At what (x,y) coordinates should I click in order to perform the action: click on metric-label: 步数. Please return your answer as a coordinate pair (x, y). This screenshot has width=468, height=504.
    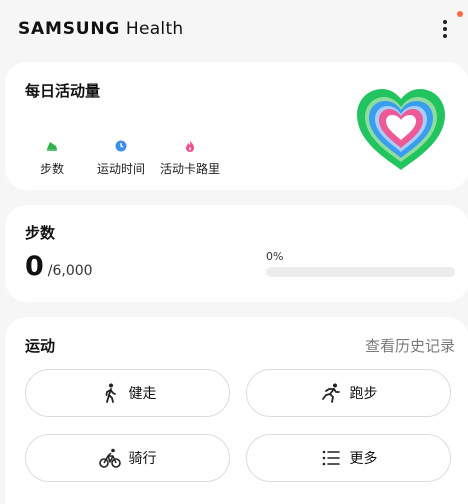
    Looking at the image, I should click on (52, 169).